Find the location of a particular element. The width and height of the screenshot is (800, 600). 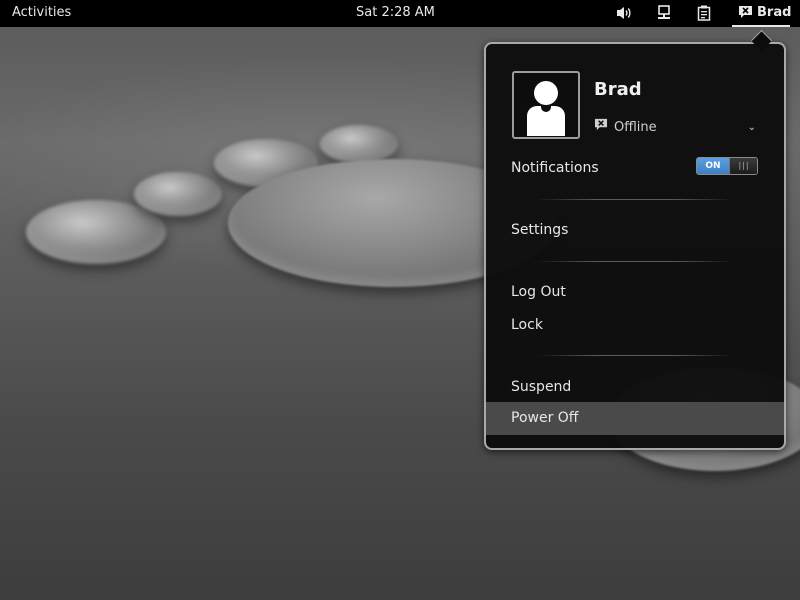

clock: Sat 2:28 AM is located at coordinates (395, 12).